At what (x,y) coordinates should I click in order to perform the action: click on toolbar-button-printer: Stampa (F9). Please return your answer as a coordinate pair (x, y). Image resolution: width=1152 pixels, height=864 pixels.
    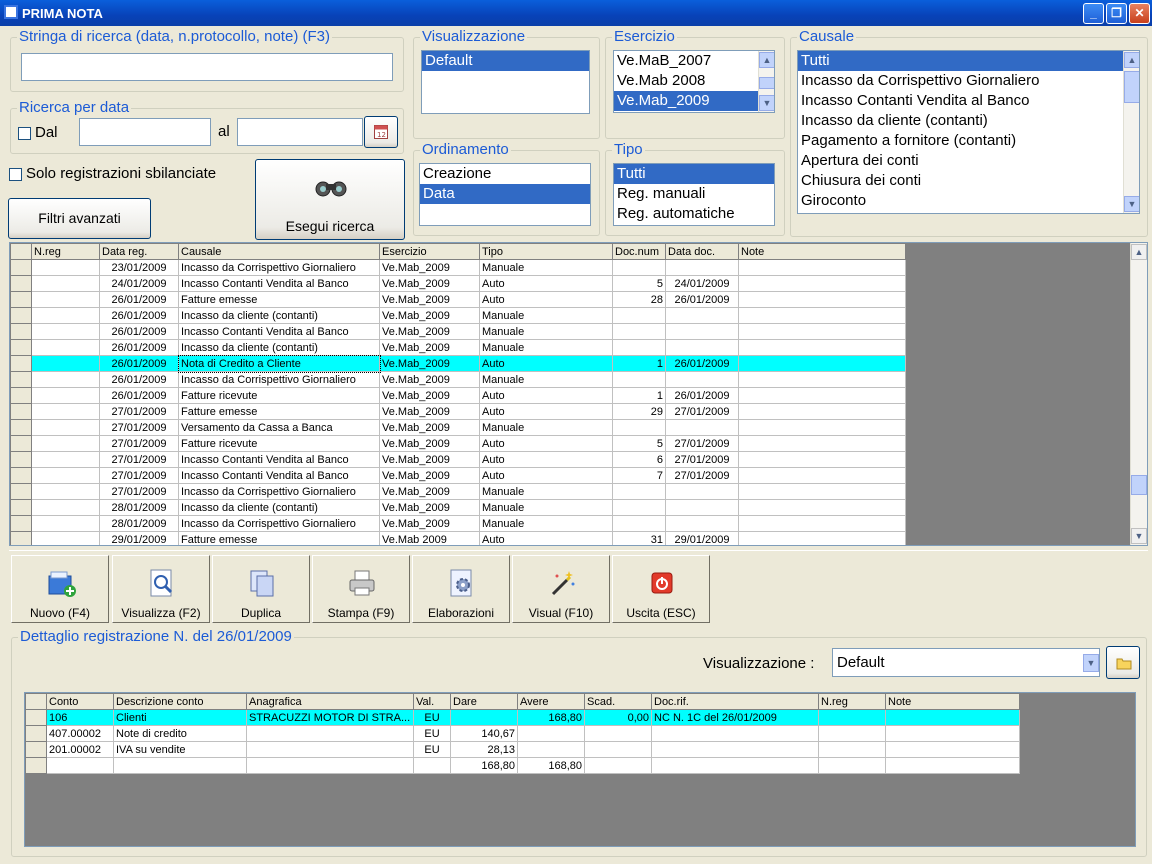
    Looking at the image, I should click on (361, 589).